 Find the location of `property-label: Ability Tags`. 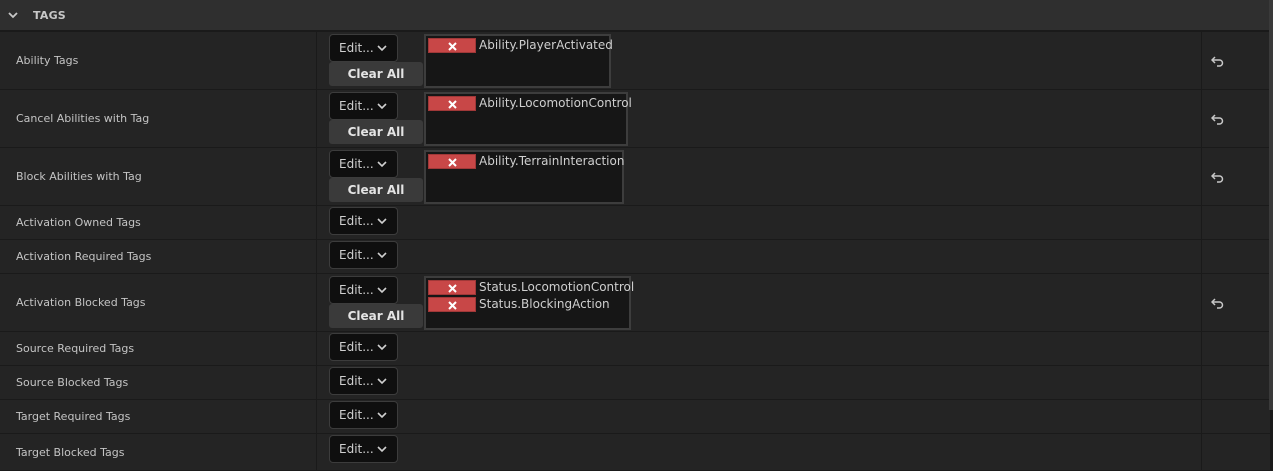

property-label: Ability Tags is located at coordinates (47, 60).